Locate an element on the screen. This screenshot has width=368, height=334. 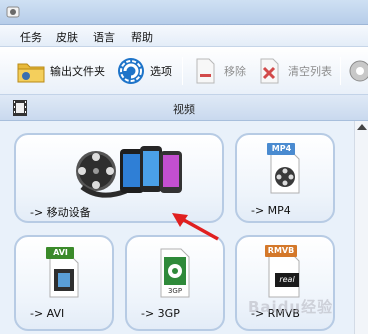
toolbar: 输出文件夹 选项 移除 清空列表 is located at coordinates (184, 71).